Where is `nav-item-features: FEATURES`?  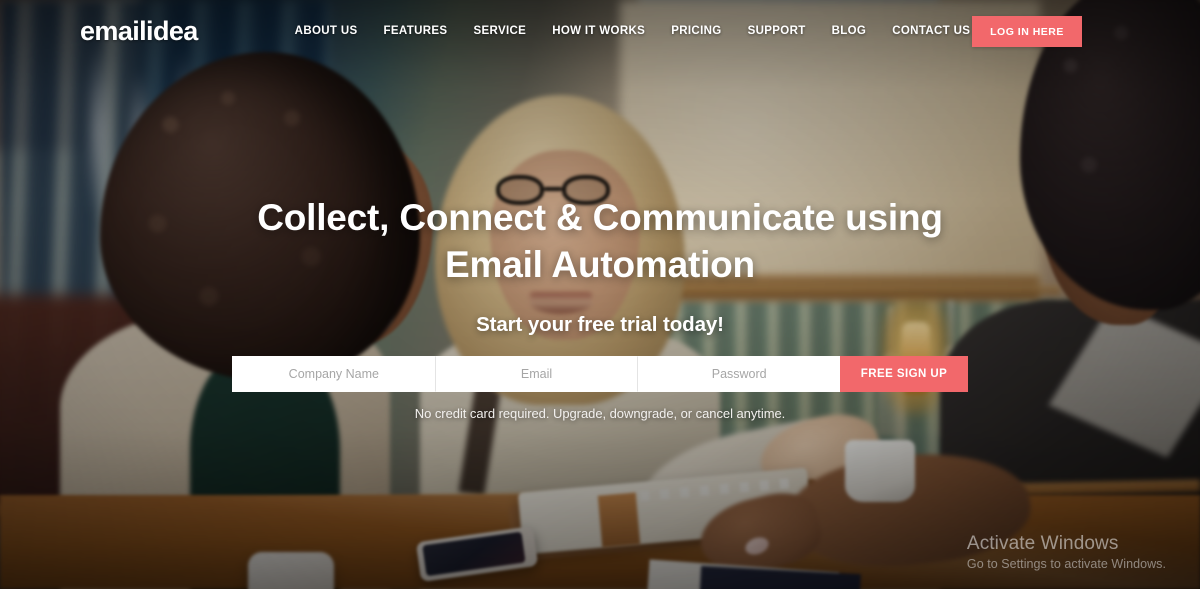 nav-item-features: FEATURES is located at coordinates (416, 31).